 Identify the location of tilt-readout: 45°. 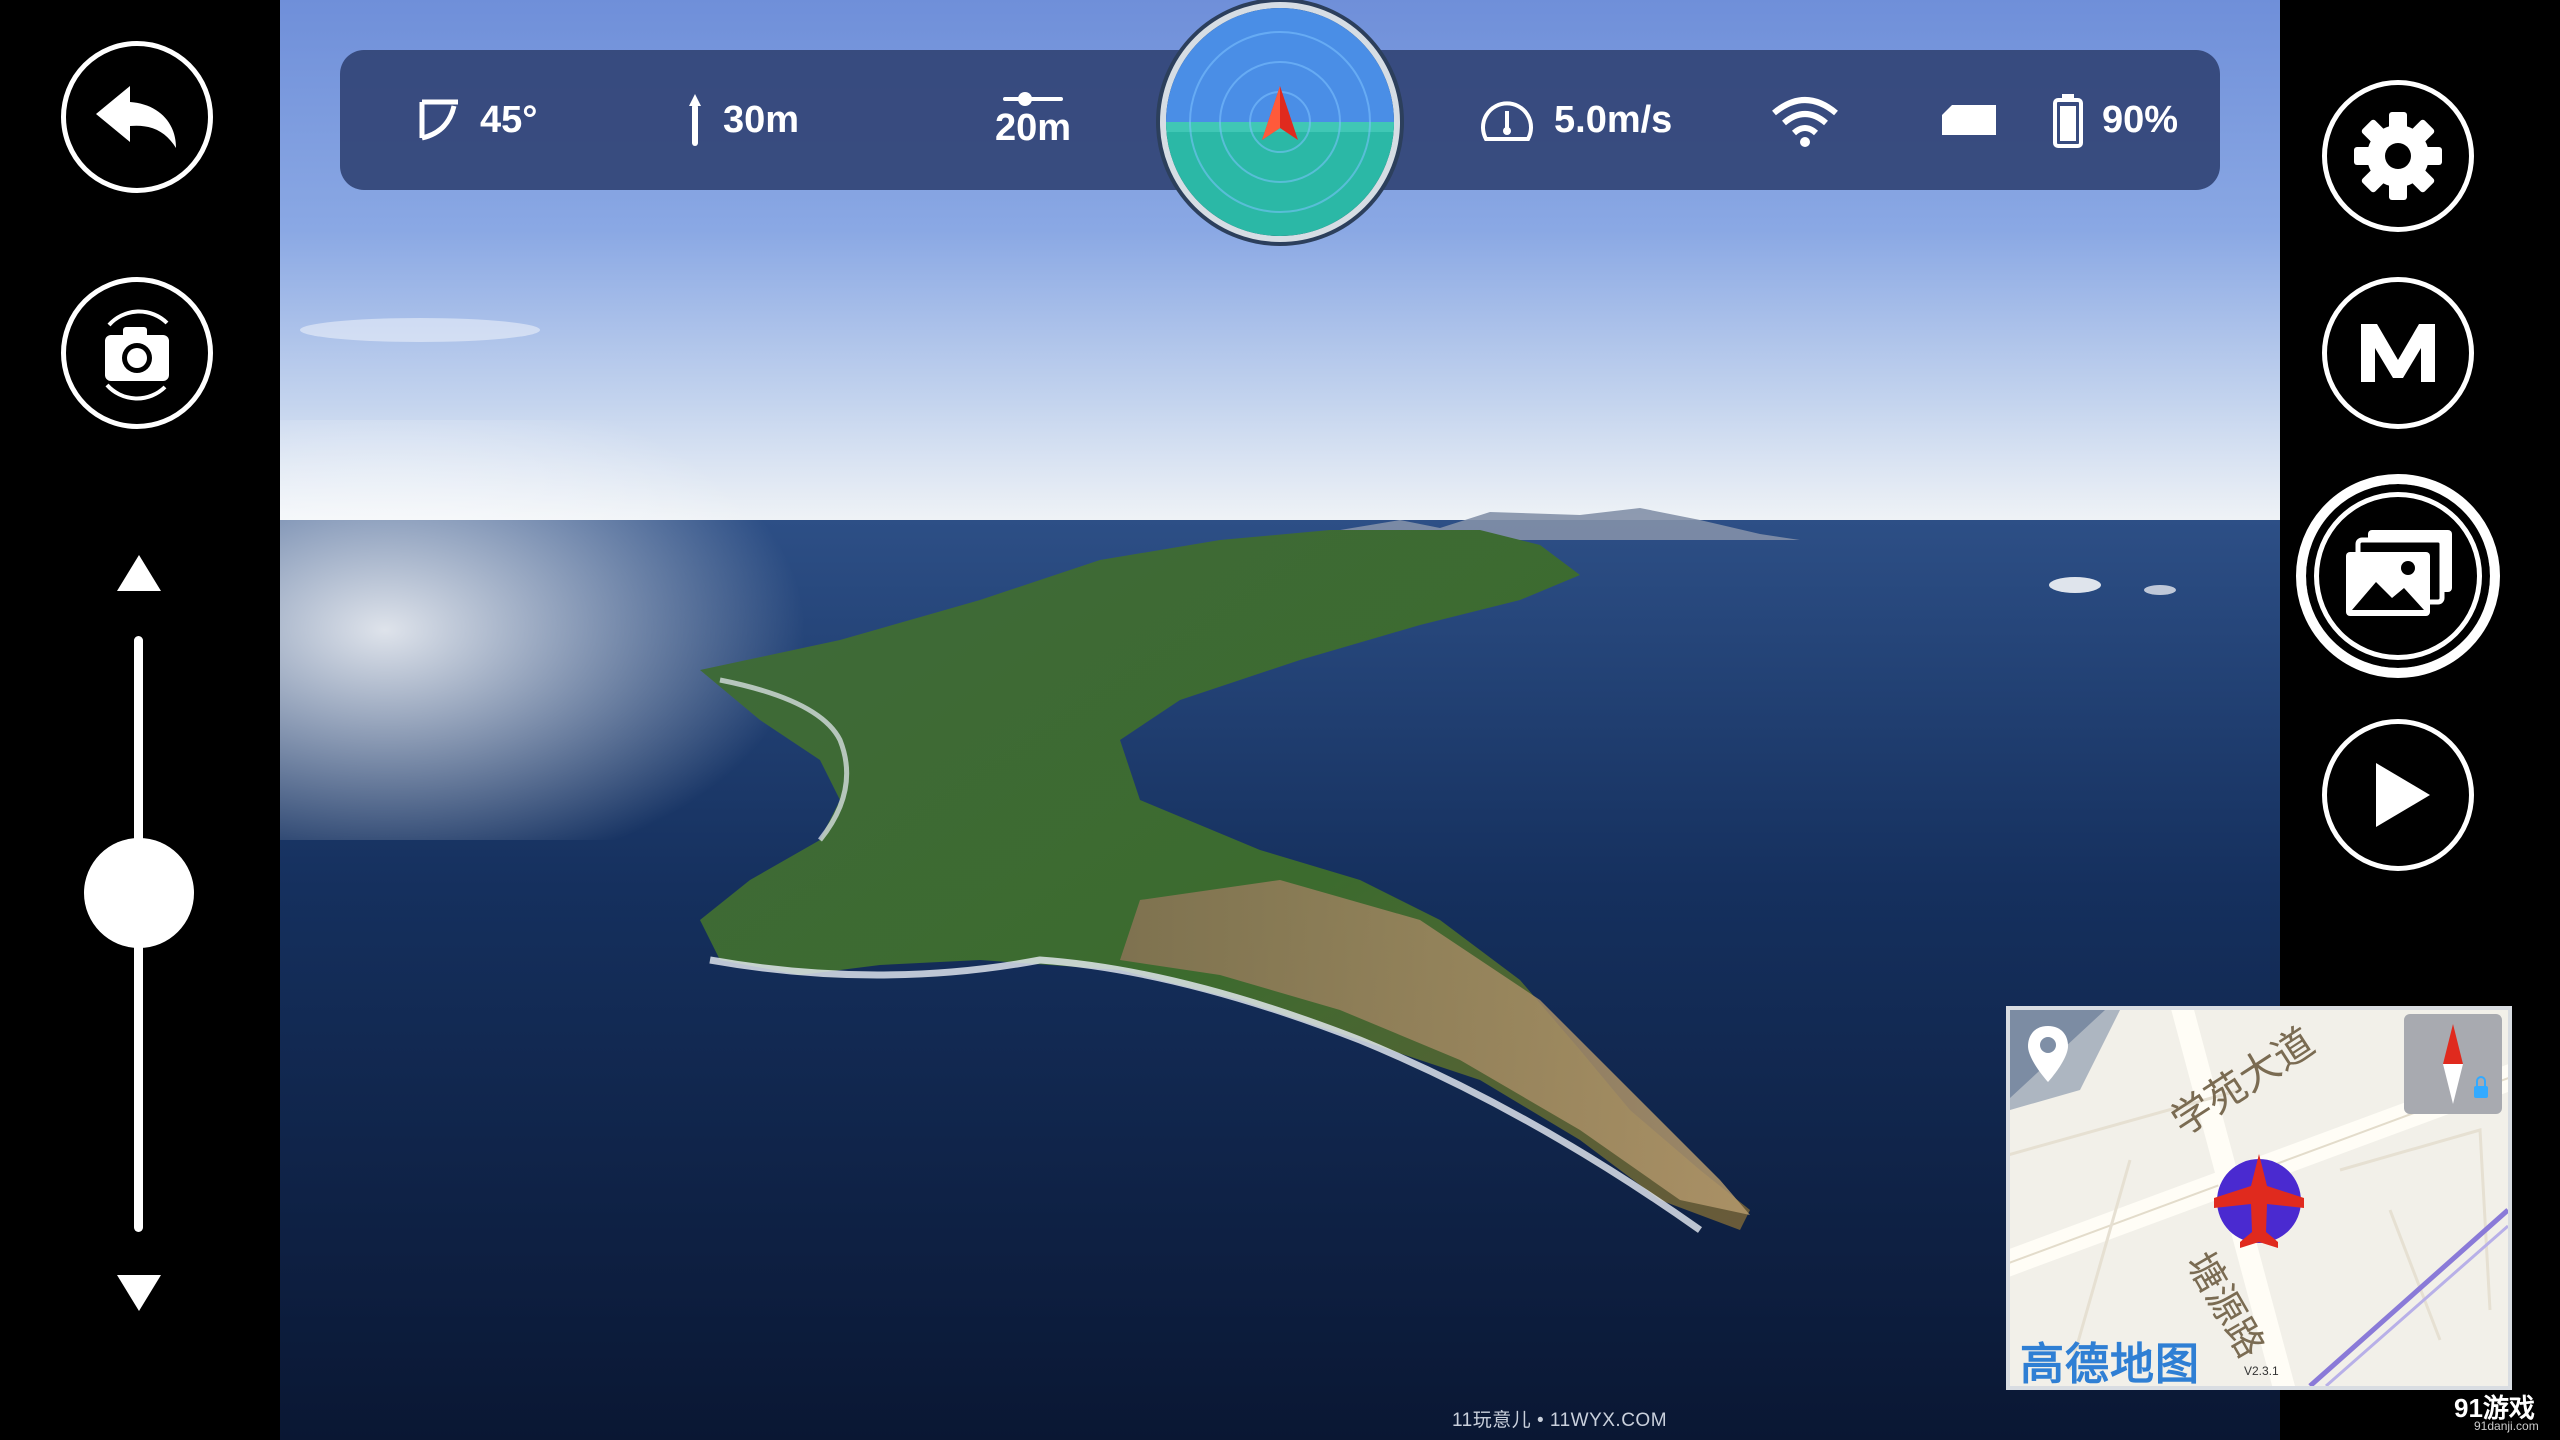
(477, 120).